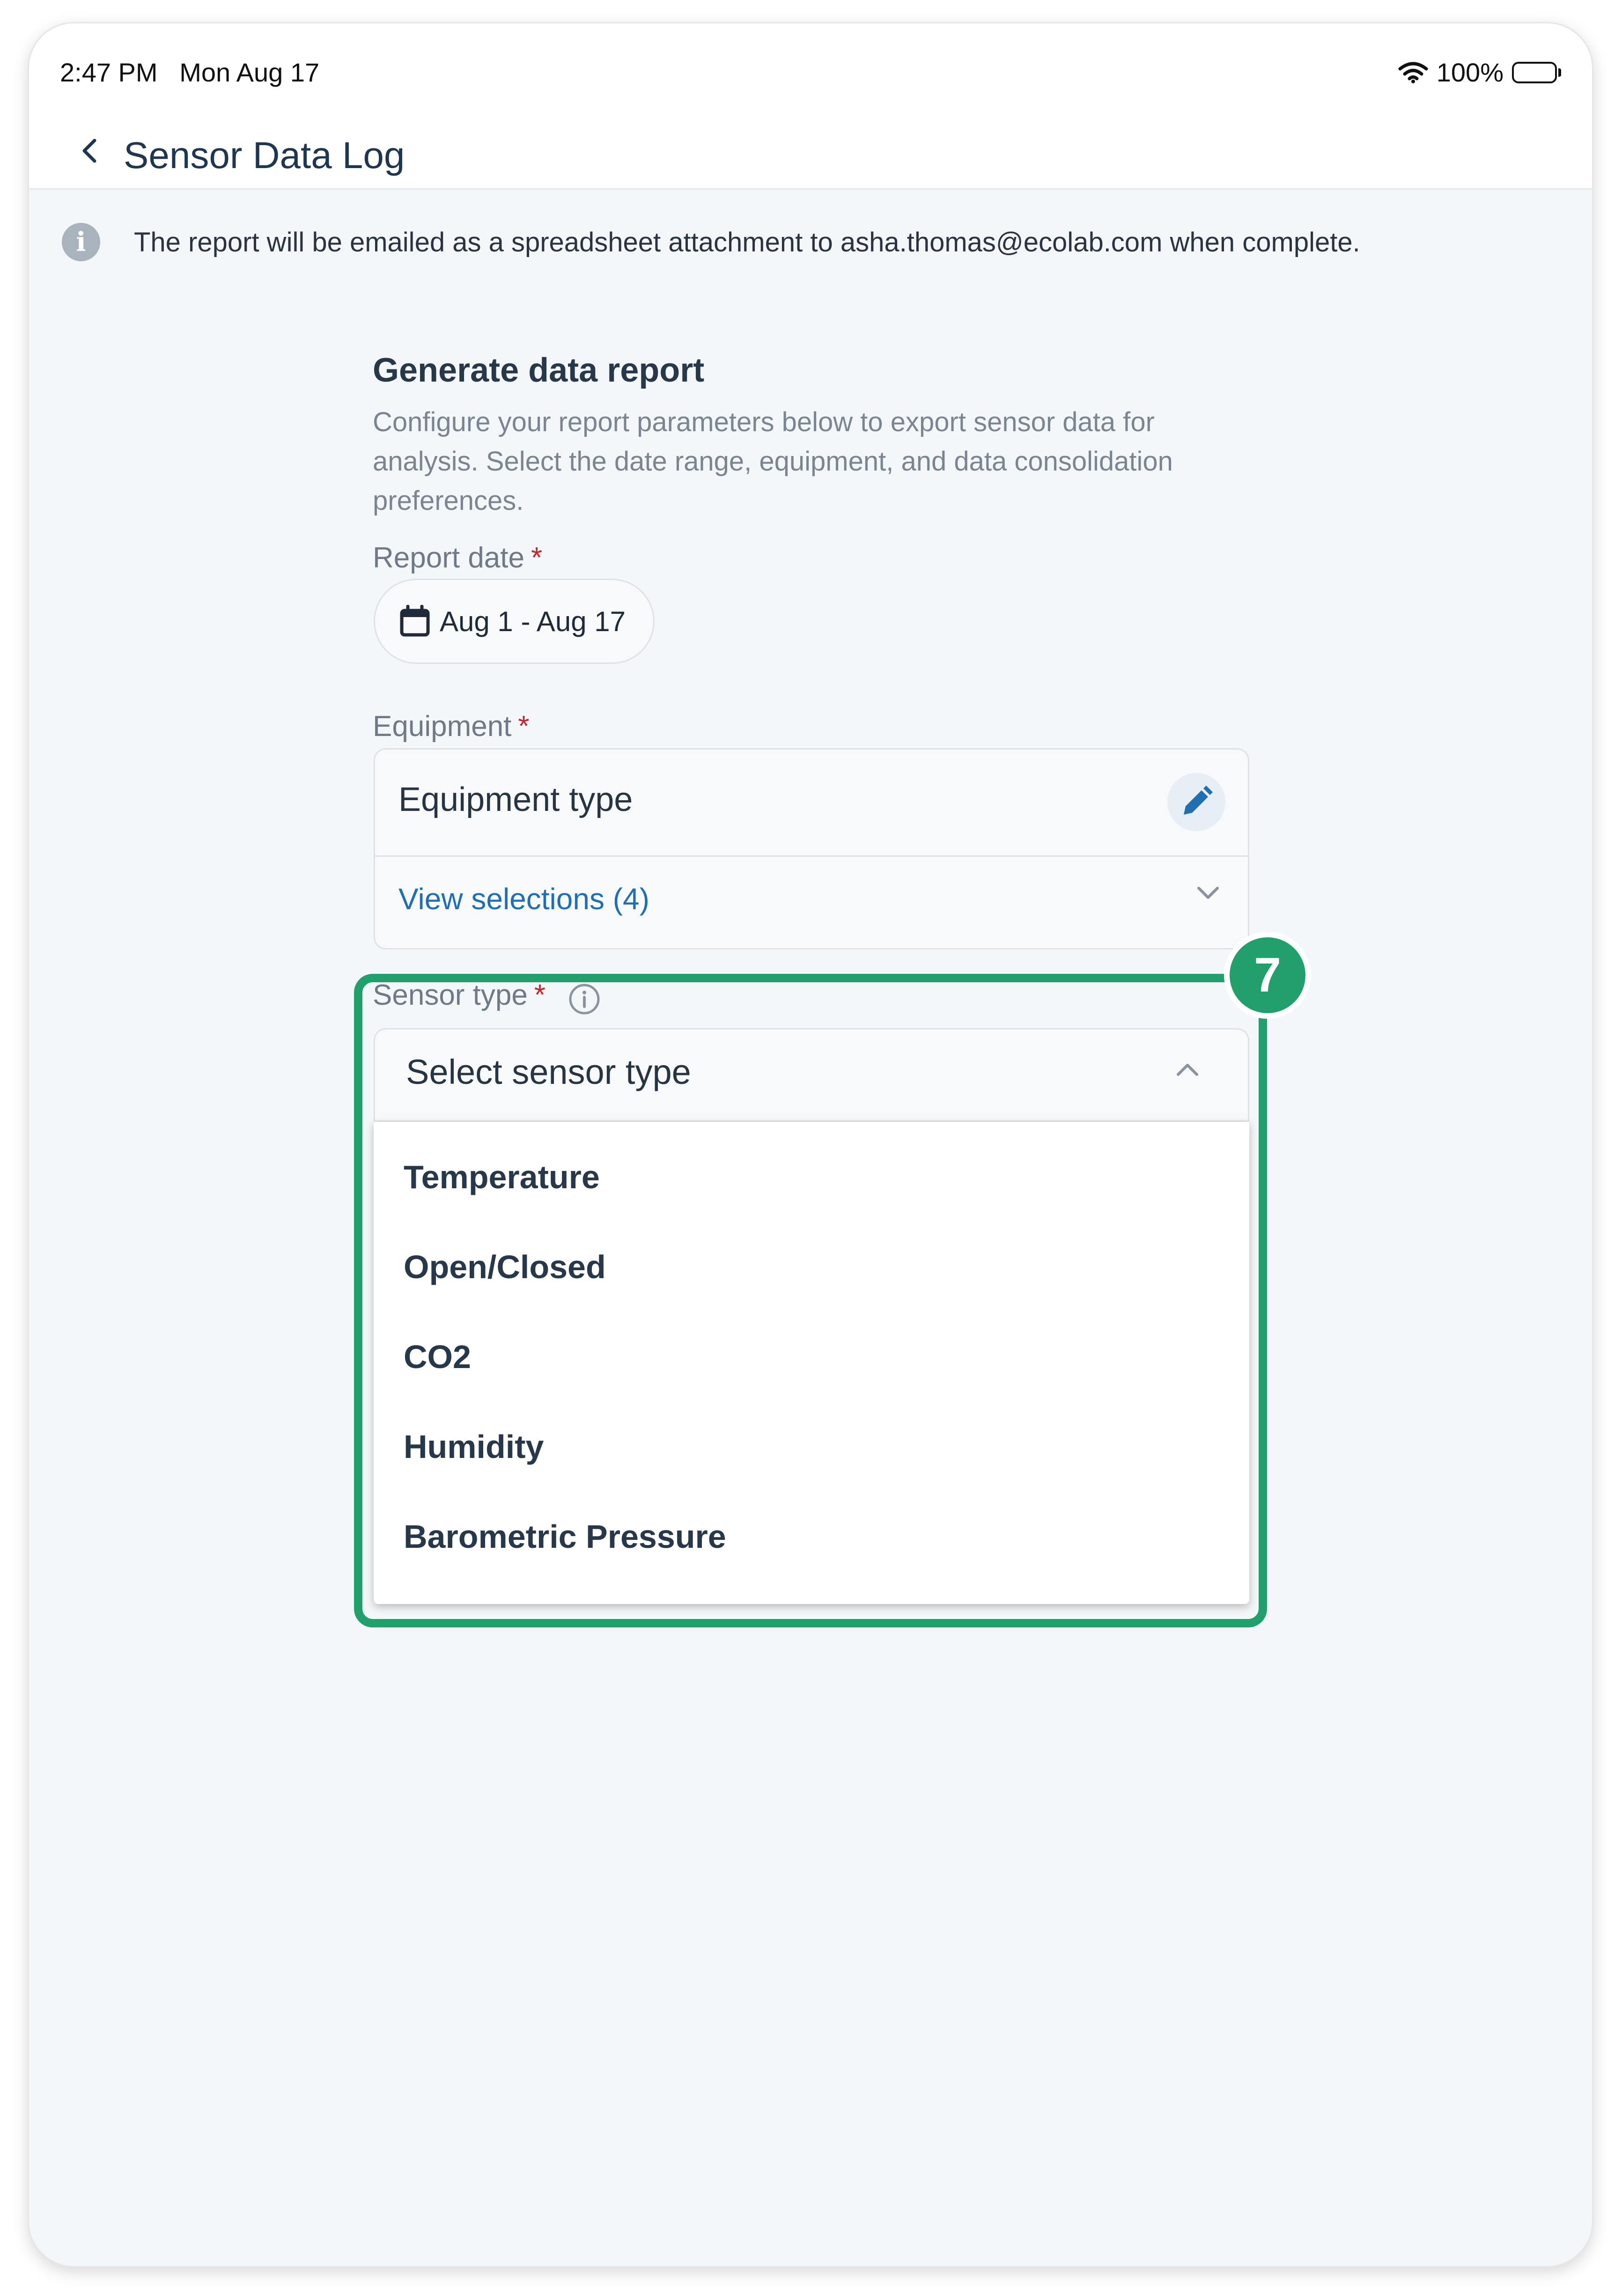 The width and height of the screenshot is (1622, 2296). I want to click on wifi-icon, so click(1413, 72).